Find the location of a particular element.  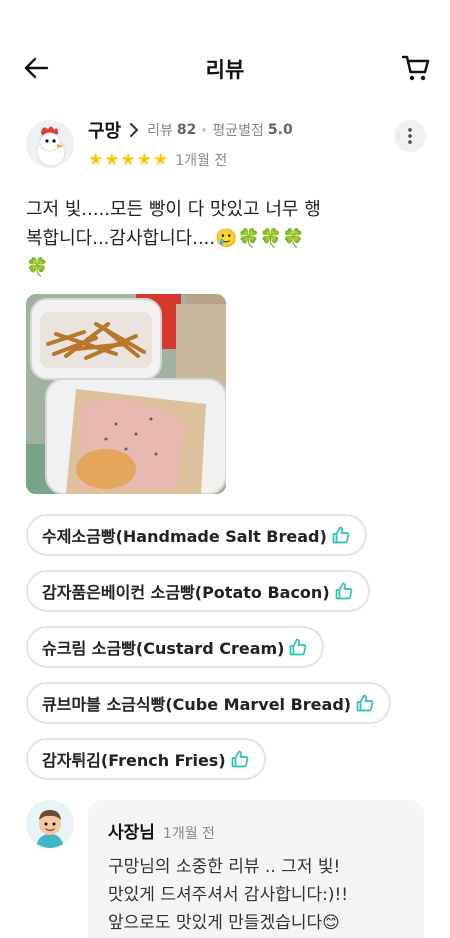

top-app-bar: 리뷰 is located at coordinates (225, 68).